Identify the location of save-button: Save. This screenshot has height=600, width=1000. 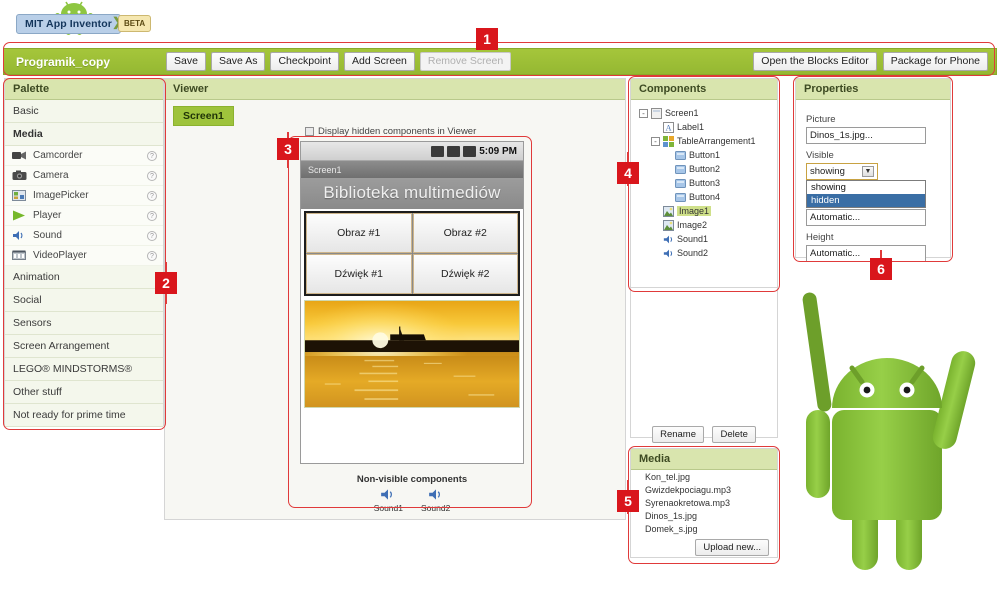
(186, 61).